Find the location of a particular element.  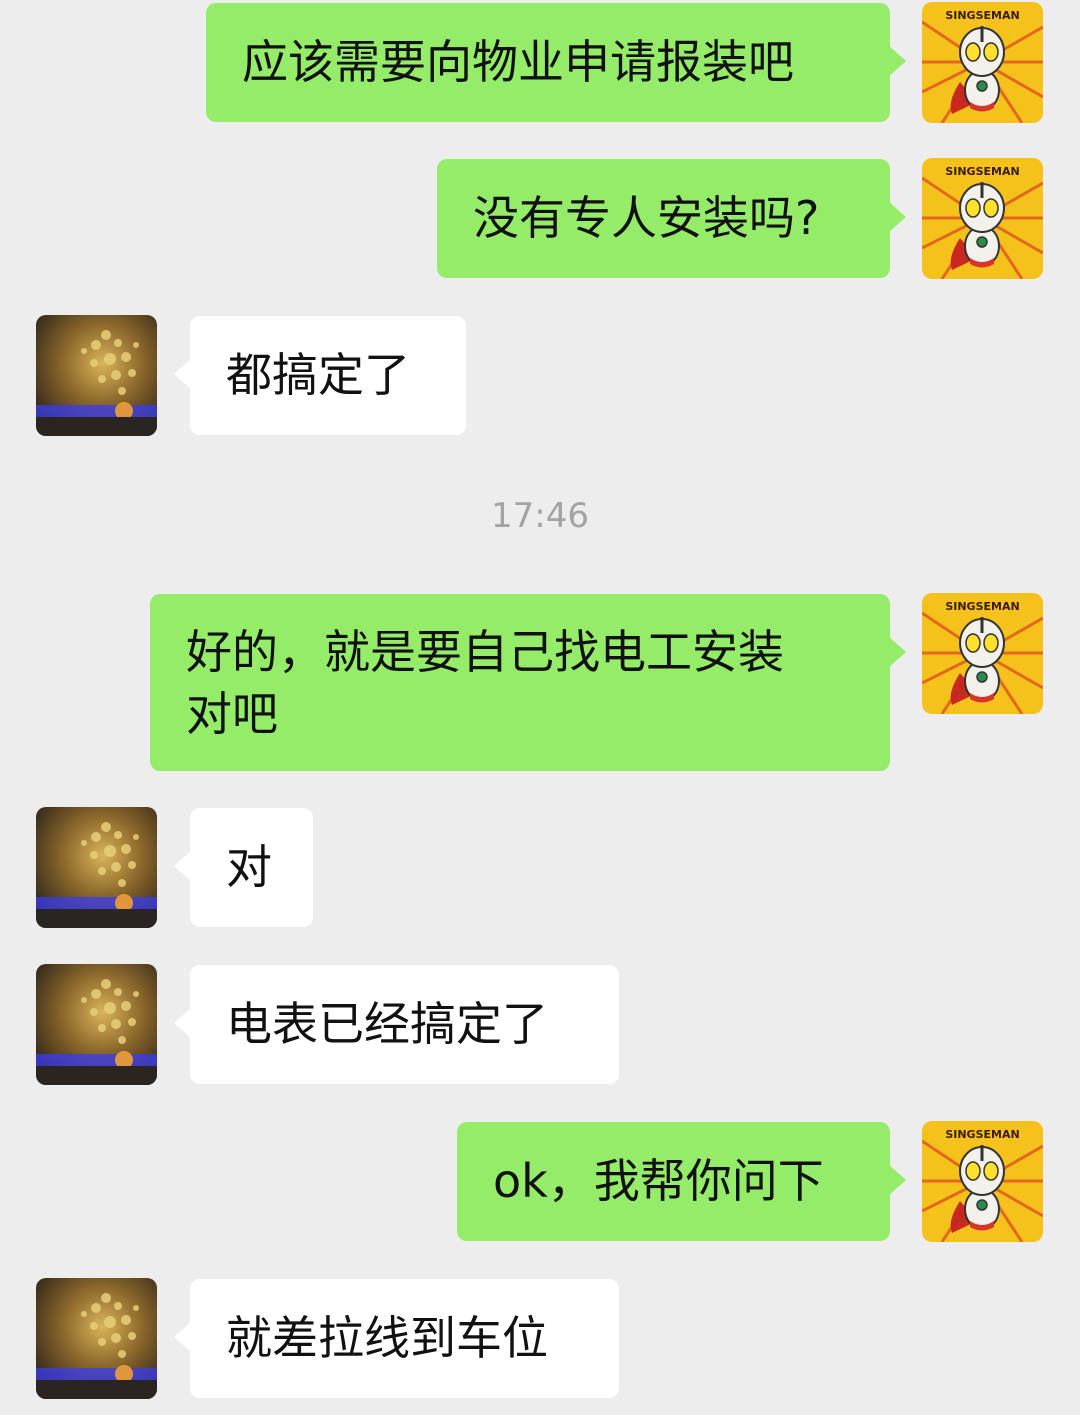

message-bubble-received: 对 is located at coordinates (243, 867).